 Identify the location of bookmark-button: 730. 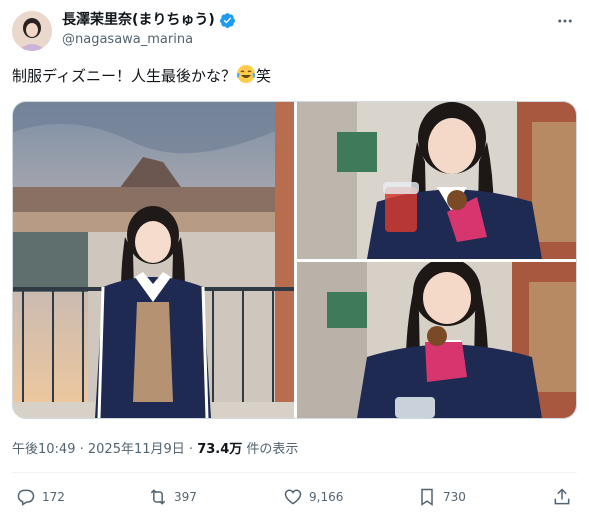
(441, 497).